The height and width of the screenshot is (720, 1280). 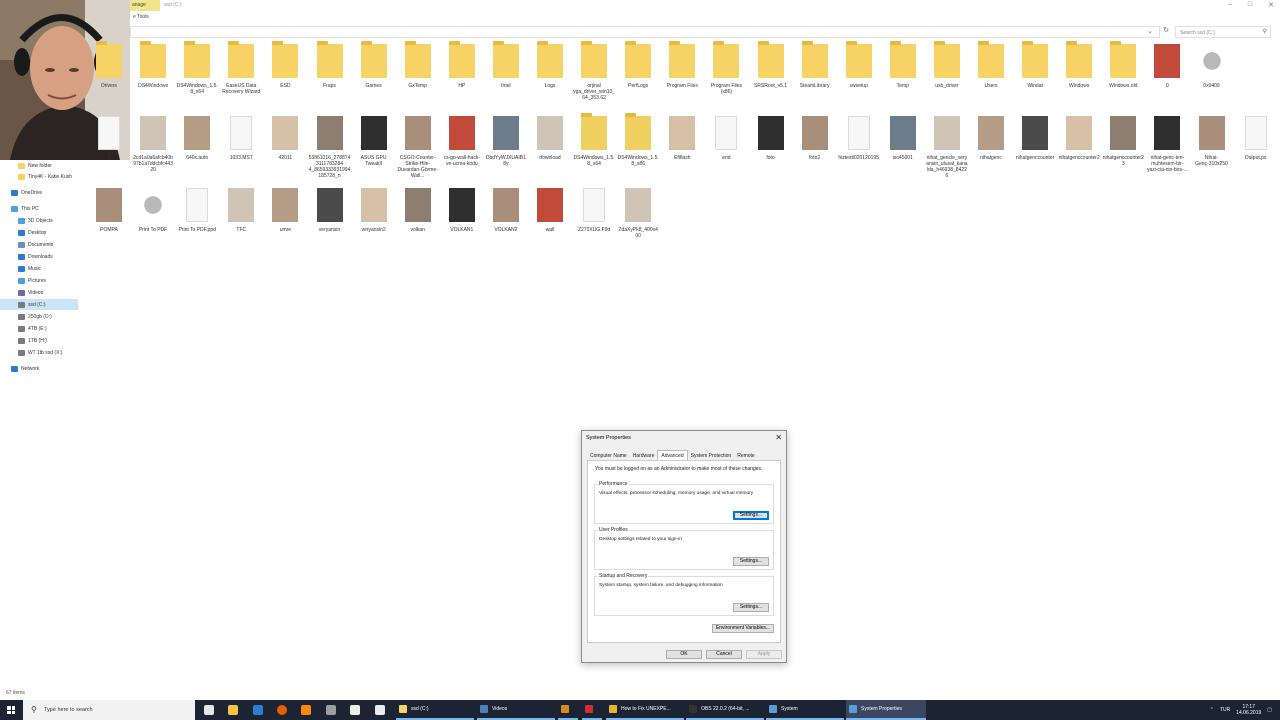 What do you see at coordinates (39, 304) in the screenshot?
I see `nav-item: ssd (C:)` at bounding box center [39, 304].